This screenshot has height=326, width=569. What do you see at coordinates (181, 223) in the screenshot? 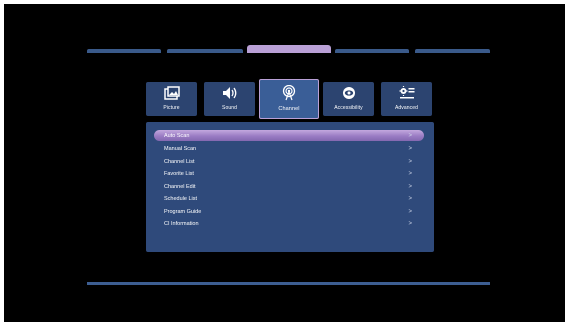
I see `menu-item-label: CI Information` at bounding box center [181, 223].